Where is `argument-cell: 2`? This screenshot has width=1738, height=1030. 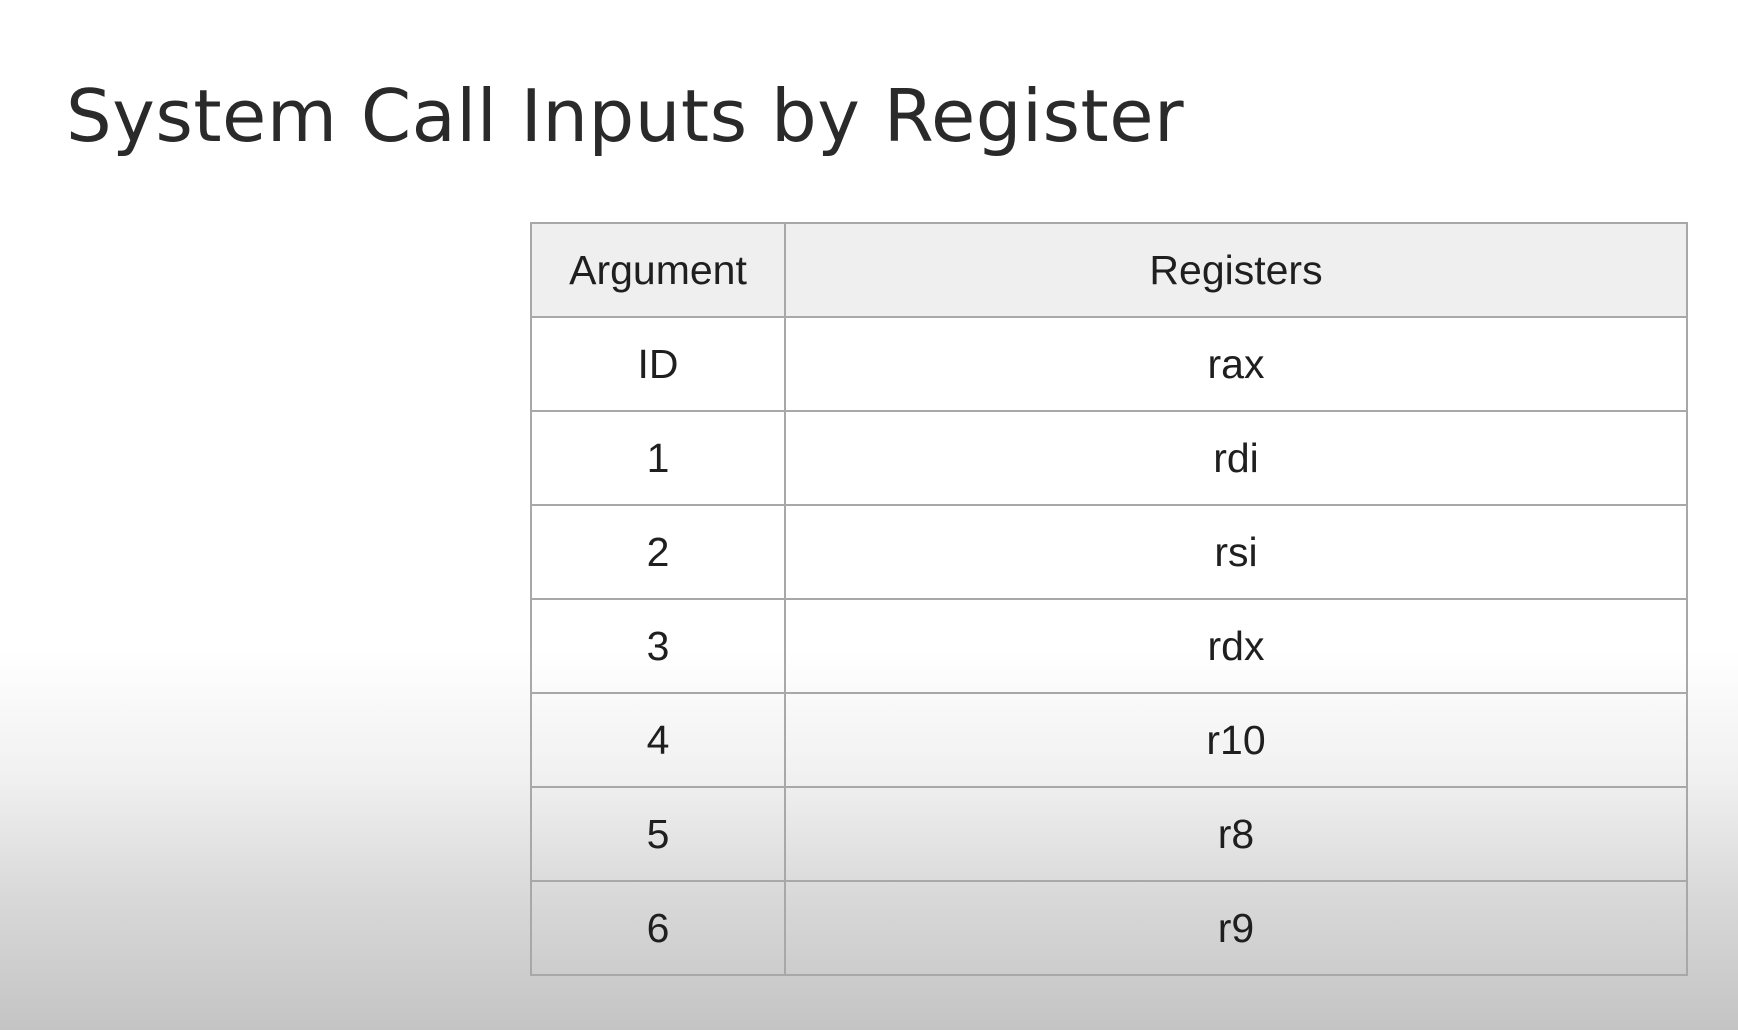
argument-cell: 2 is located at coordinates (658, 552).